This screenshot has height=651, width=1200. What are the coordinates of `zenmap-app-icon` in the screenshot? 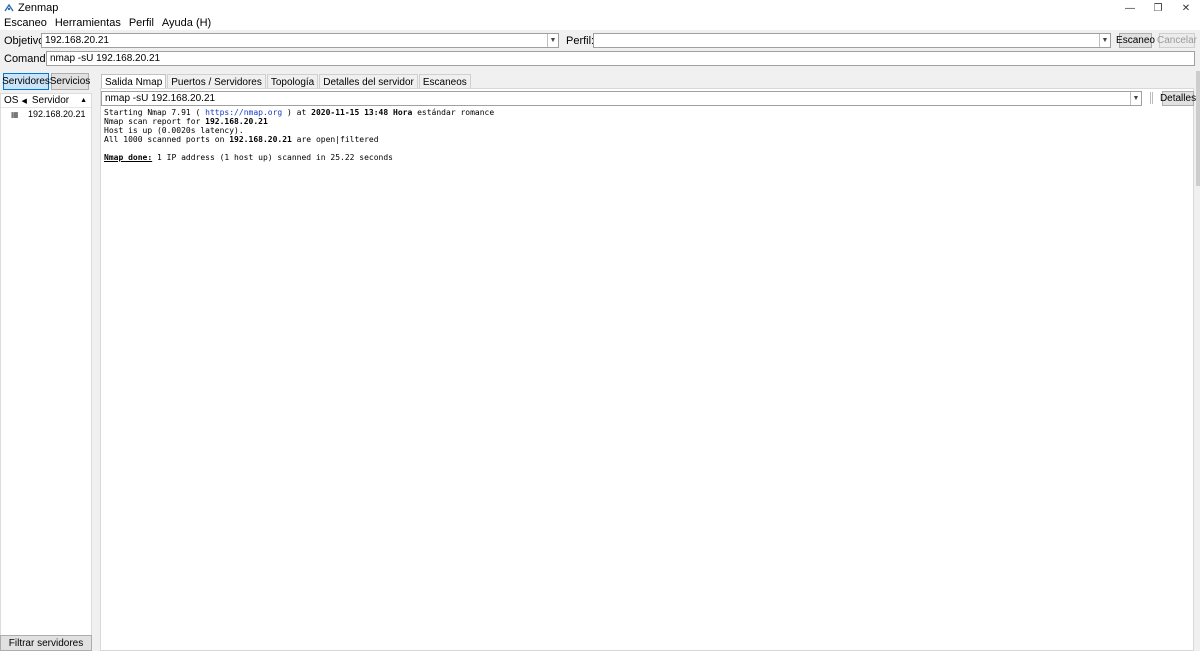 It's located at (9, 7).